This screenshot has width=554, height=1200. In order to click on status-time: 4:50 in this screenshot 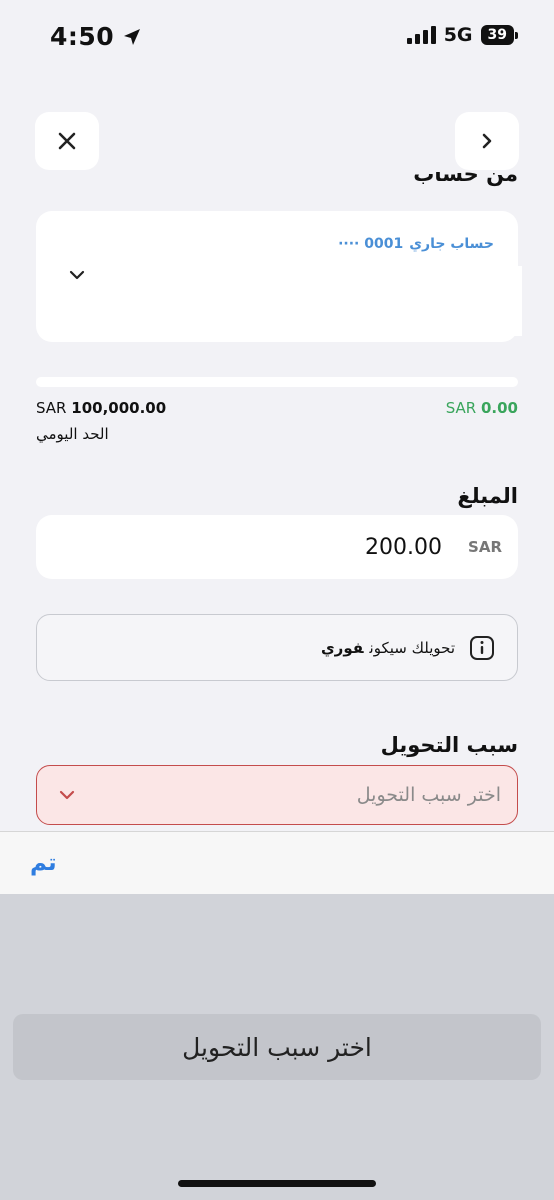, I will do `click(96, 36)`.